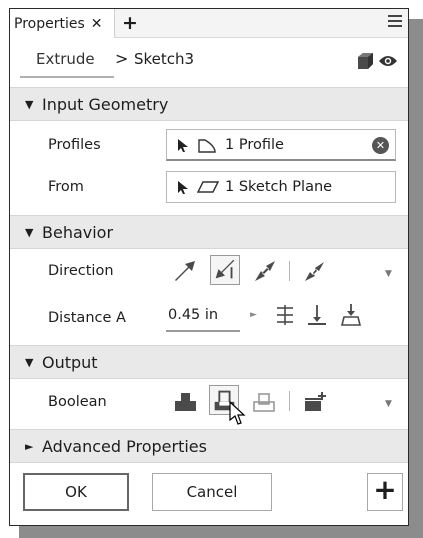 Image resolution: width=423 pixels, height=538 pixels. Describe the element at coordinates (49, 23) in the screenshot. I see `tab-properties-label: Properties` at that location.